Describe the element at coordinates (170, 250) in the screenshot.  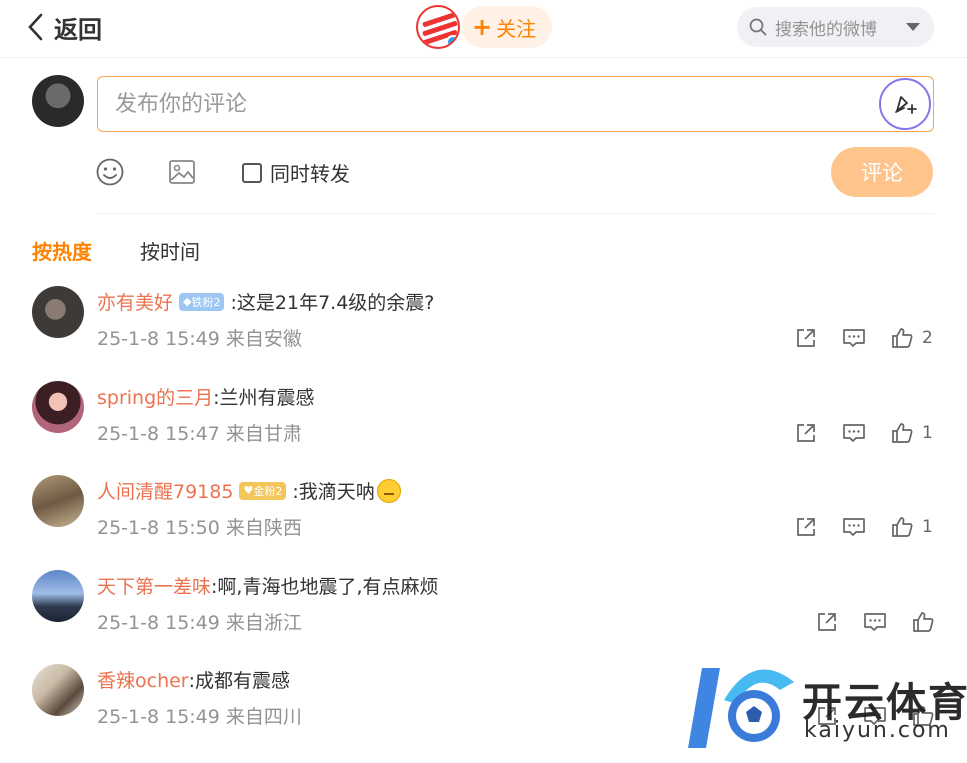
I see `tab-sort-time: 按时间` at that location.